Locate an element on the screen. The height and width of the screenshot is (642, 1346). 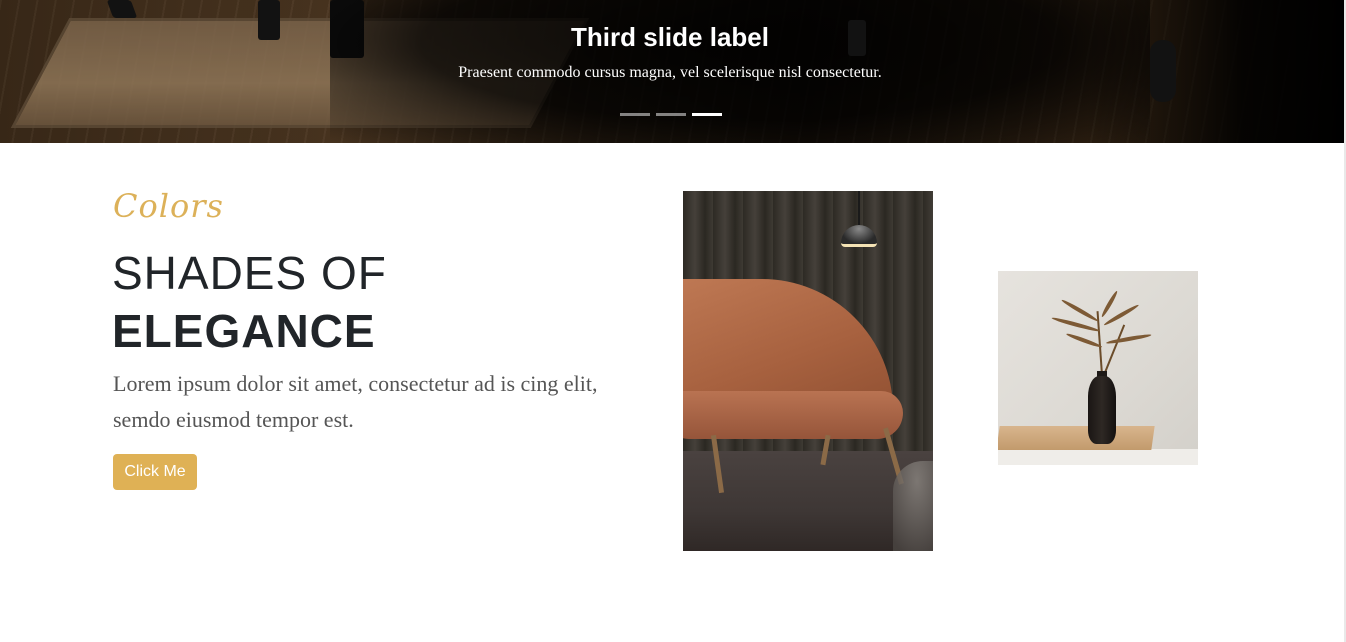
vase-photo is located at coordinates (1098, 368).